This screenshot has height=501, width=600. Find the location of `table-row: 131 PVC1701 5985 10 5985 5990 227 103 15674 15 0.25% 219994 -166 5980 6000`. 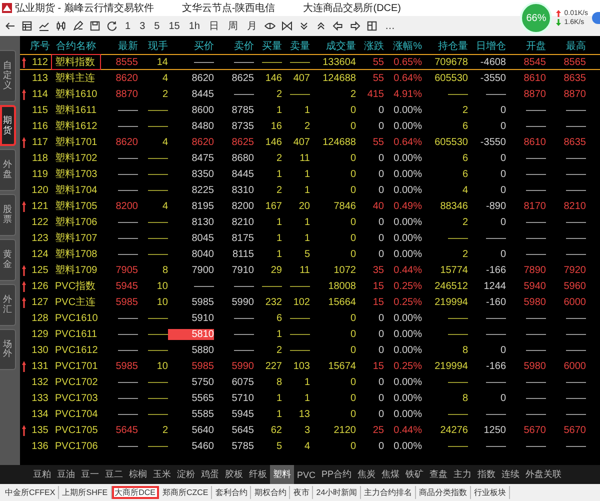

table-row: 131 PVC1701 5985 10 5985 5990 227 103 15674 15 0.25% 219994 -166 5980 6000 is located at coordinates (310, 366).